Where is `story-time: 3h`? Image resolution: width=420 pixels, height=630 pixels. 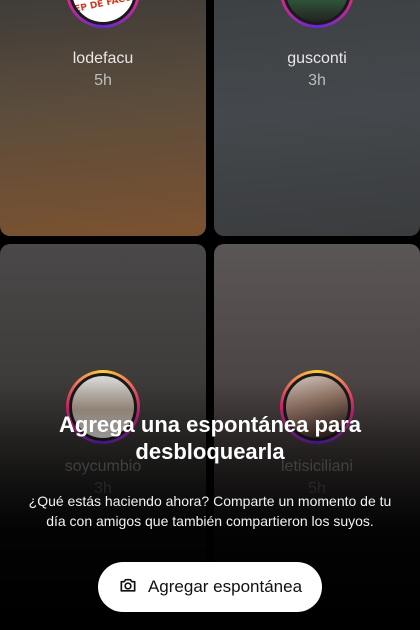
story-time: 3h is located at coordinates (317, 80).